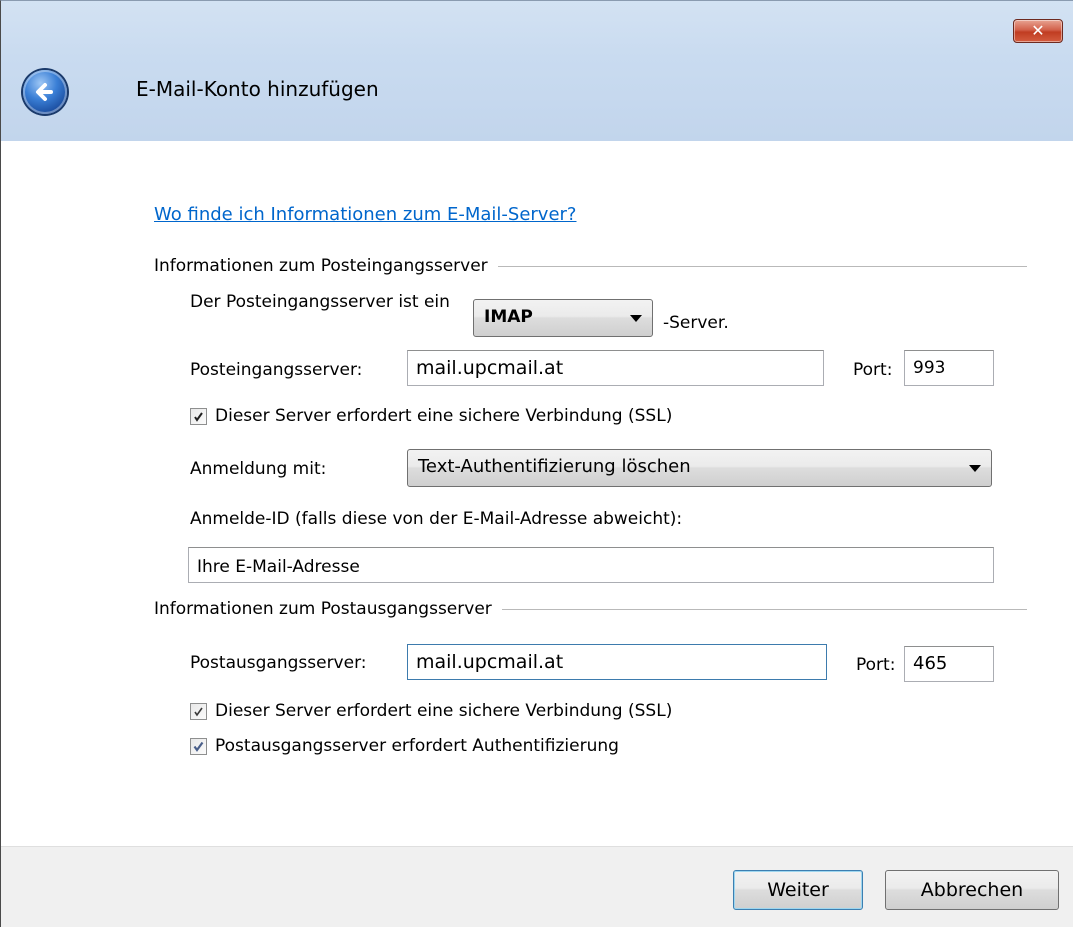 The height and width of the screenshot is (928, 1074). What do you see at coordinates (326, 266) in the screenshot?
I see `incoming-group-title: Informationen zum Posteingangsserver` at bounding box center [326, 266].